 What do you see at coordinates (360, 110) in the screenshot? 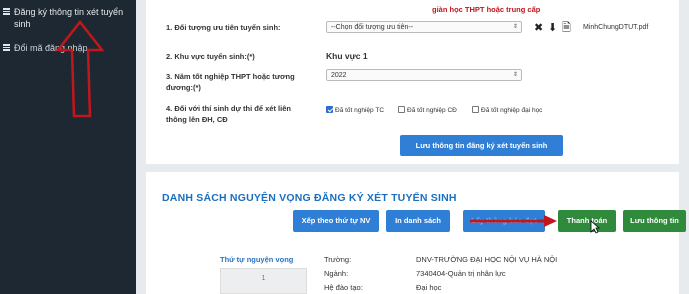
I see `option-label: Đã tốt nghiệp TC` at bounding box center [360, 110].